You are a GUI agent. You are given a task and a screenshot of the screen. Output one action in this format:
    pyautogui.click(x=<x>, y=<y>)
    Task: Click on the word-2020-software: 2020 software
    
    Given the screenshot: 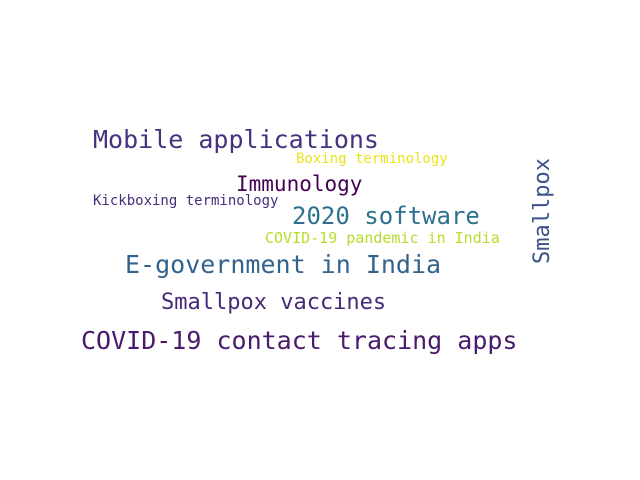 What is the action you would take?
    pyautogui.click(x=386, y=216)
    